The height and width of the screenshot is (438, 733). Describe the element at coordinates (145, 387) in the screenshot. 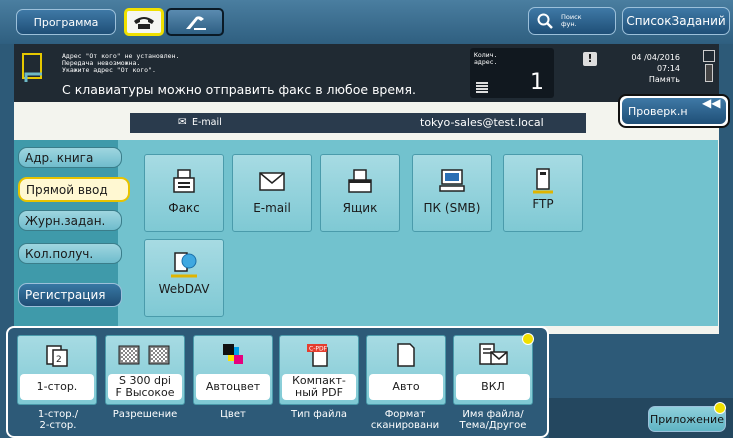

I see `option-resolution-value: S 300 dpi F Высокое` at that location.